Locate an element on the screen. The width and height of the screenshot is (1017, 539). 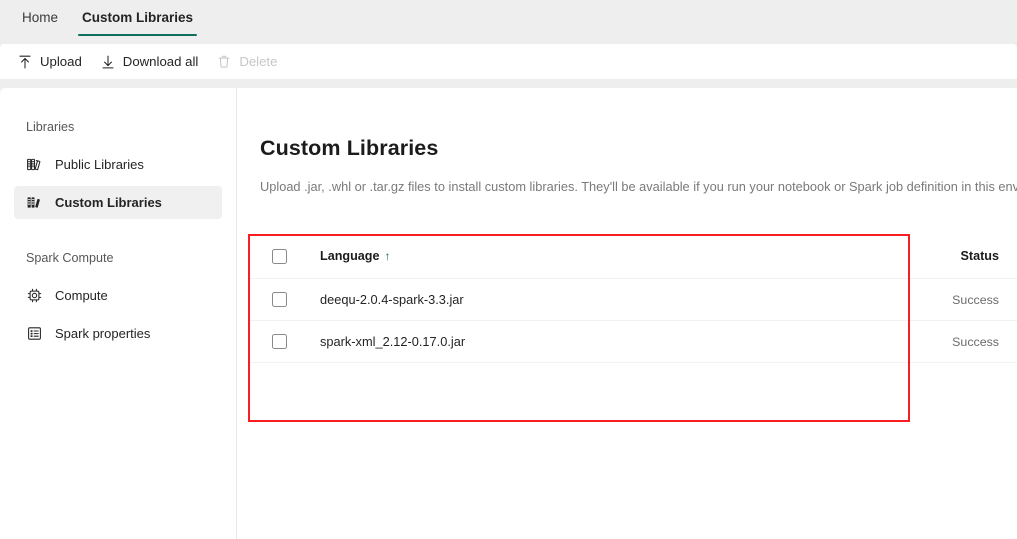
table-header-row: Language ↑ Status is located at coordinates (632, 256).